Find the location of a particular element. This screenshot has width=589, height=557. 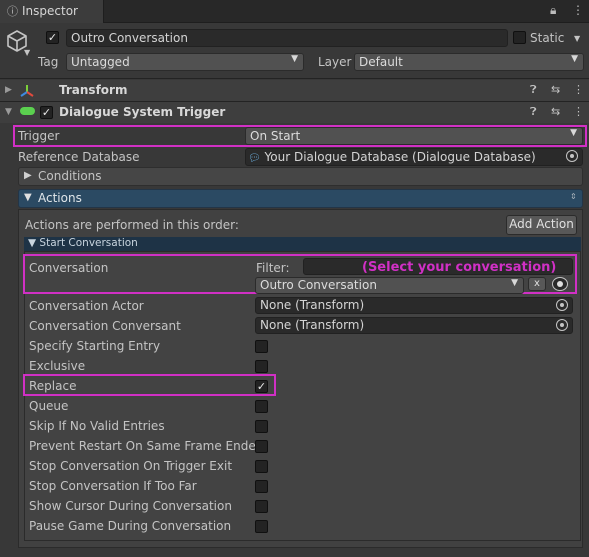

layer-value: Default is located at coordinates (381, 62).